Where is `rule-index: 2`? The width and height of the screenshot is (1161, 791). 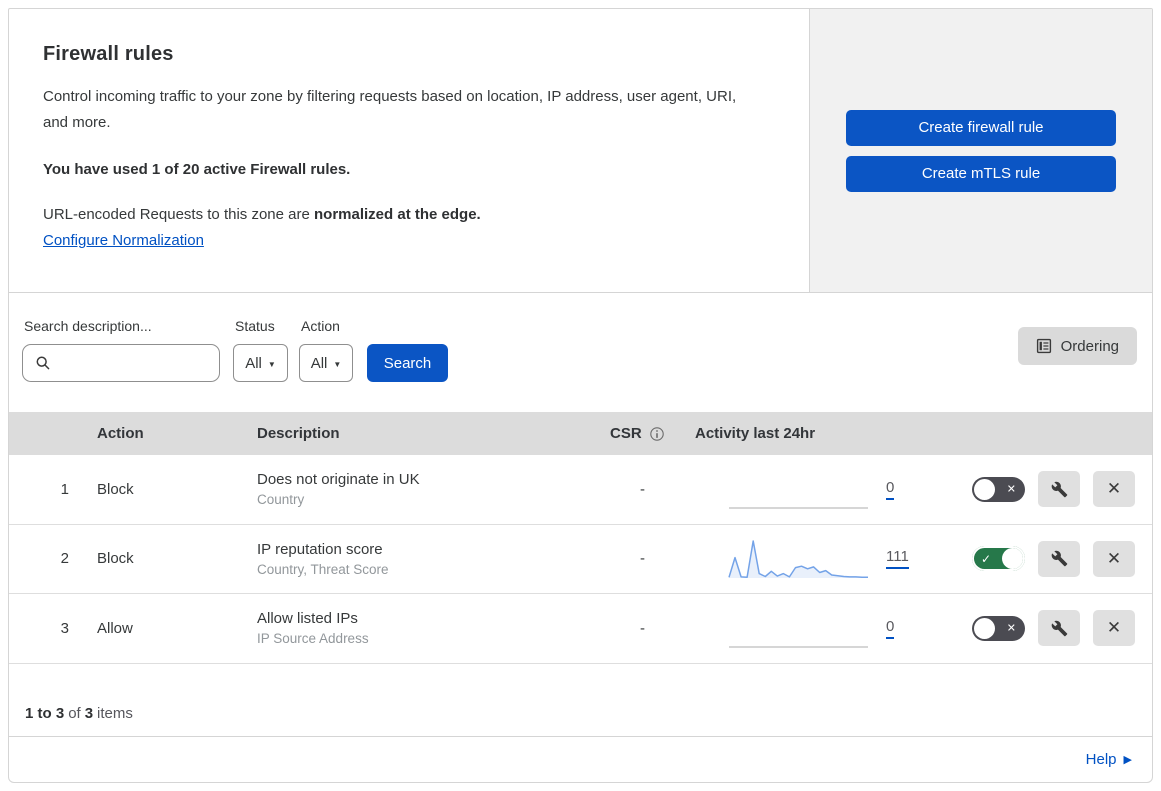
rule-index: 2 is located at coordinates (64, 559).